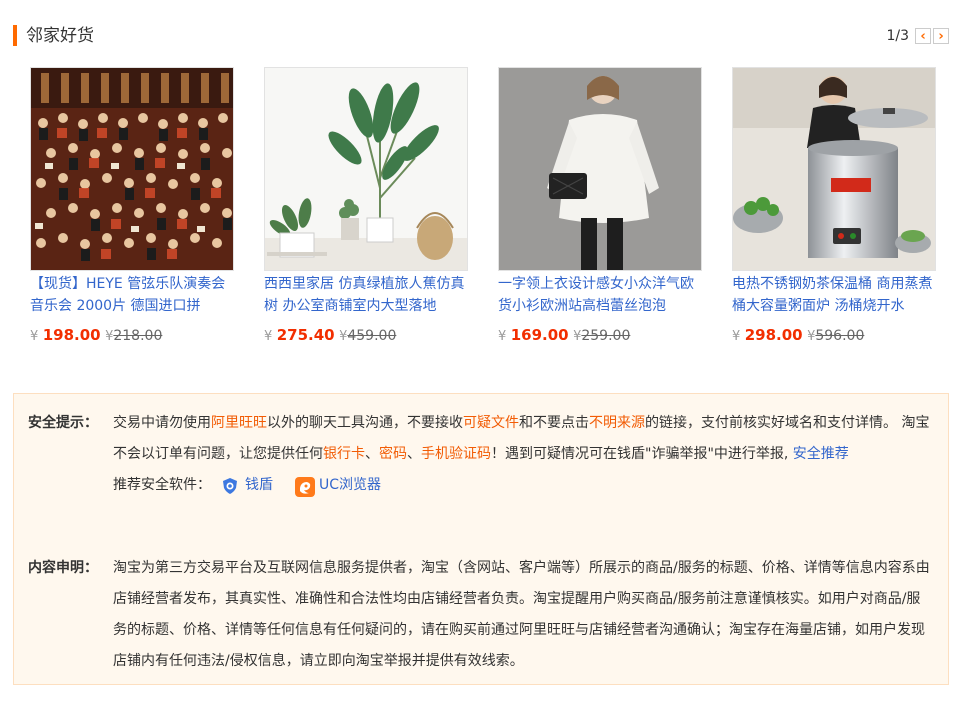 This screenshot has height=707, width=959. What do you see at coordinates (138, 336) in the screenshot?
I see `original-price: 218.00` at bounding box center [138, 336].